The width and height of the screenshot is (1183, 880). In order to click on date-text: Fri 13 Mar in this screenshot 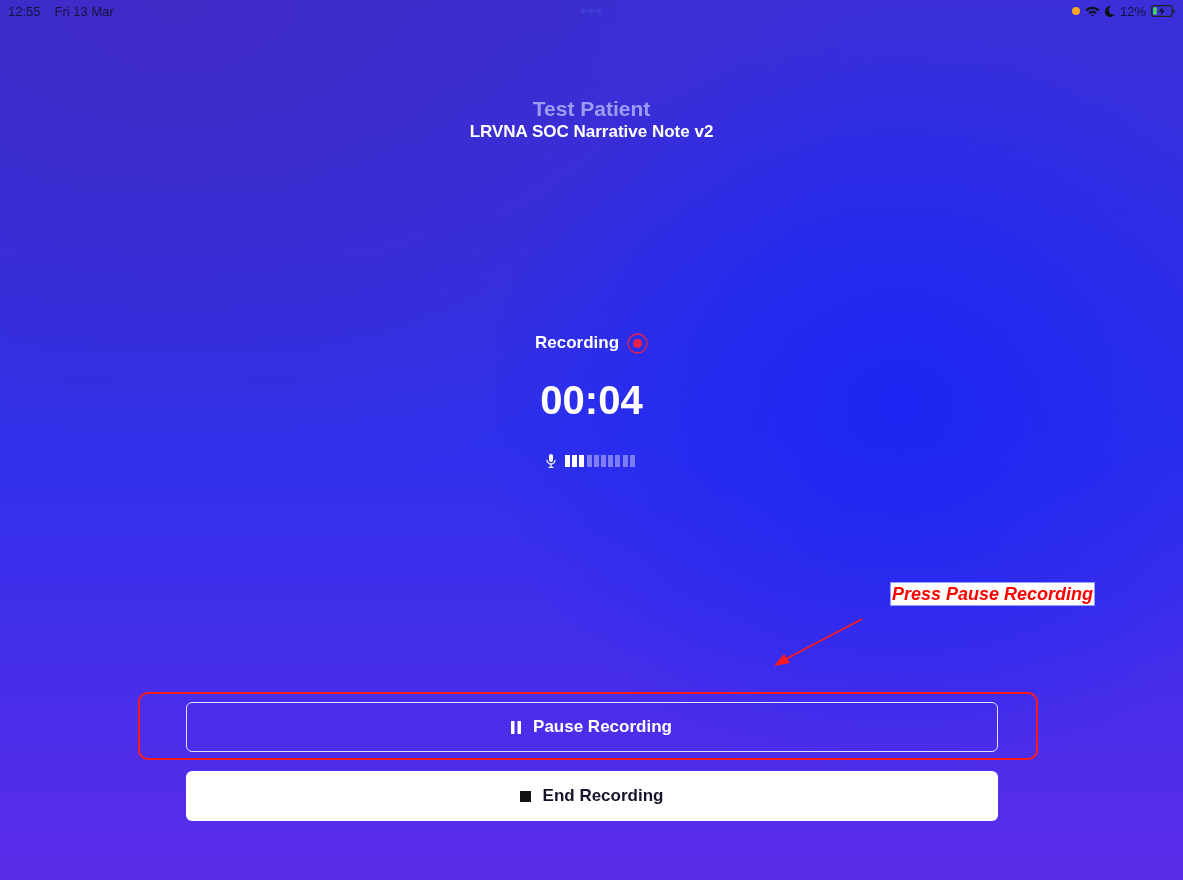, I will do `click(84, 11)`.